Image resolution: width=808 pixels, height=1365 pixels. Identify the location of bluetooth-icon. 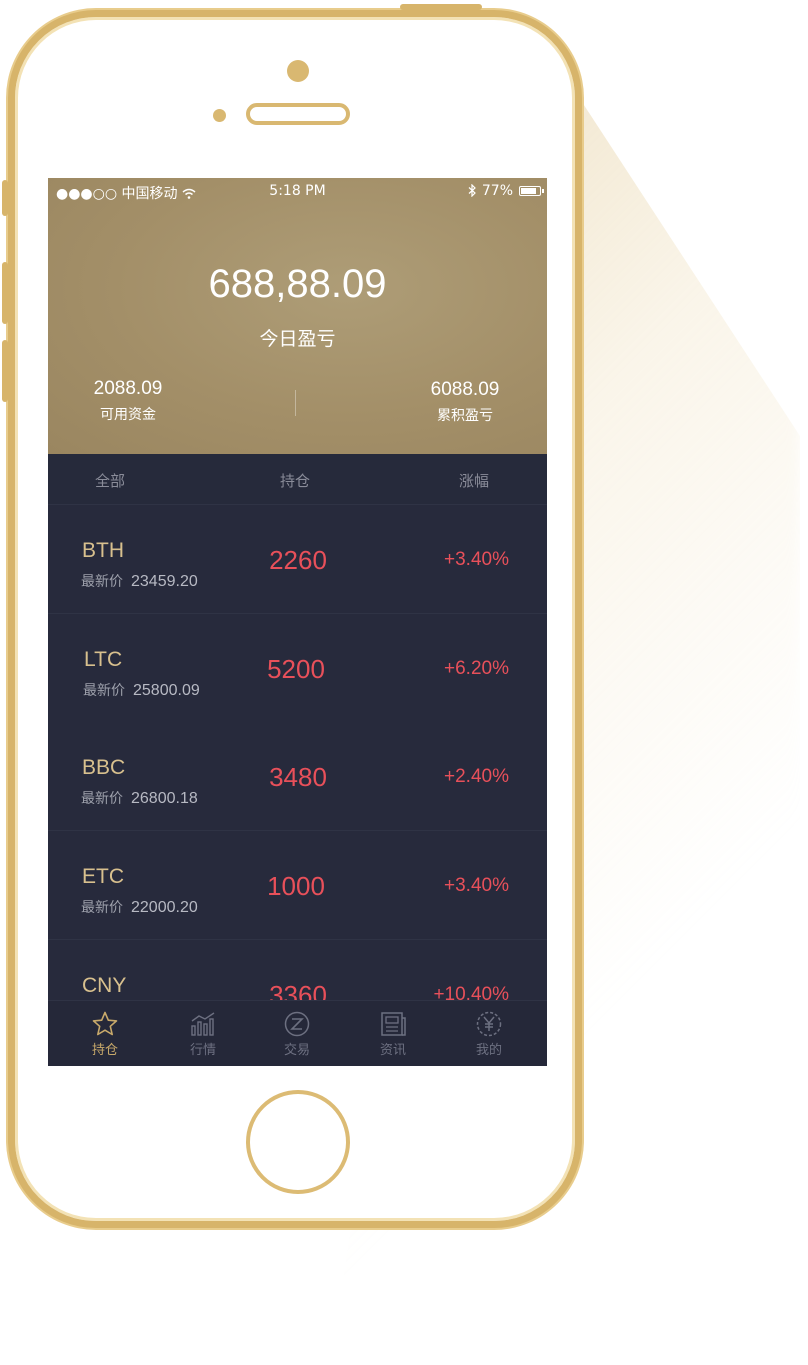
(474, 191).